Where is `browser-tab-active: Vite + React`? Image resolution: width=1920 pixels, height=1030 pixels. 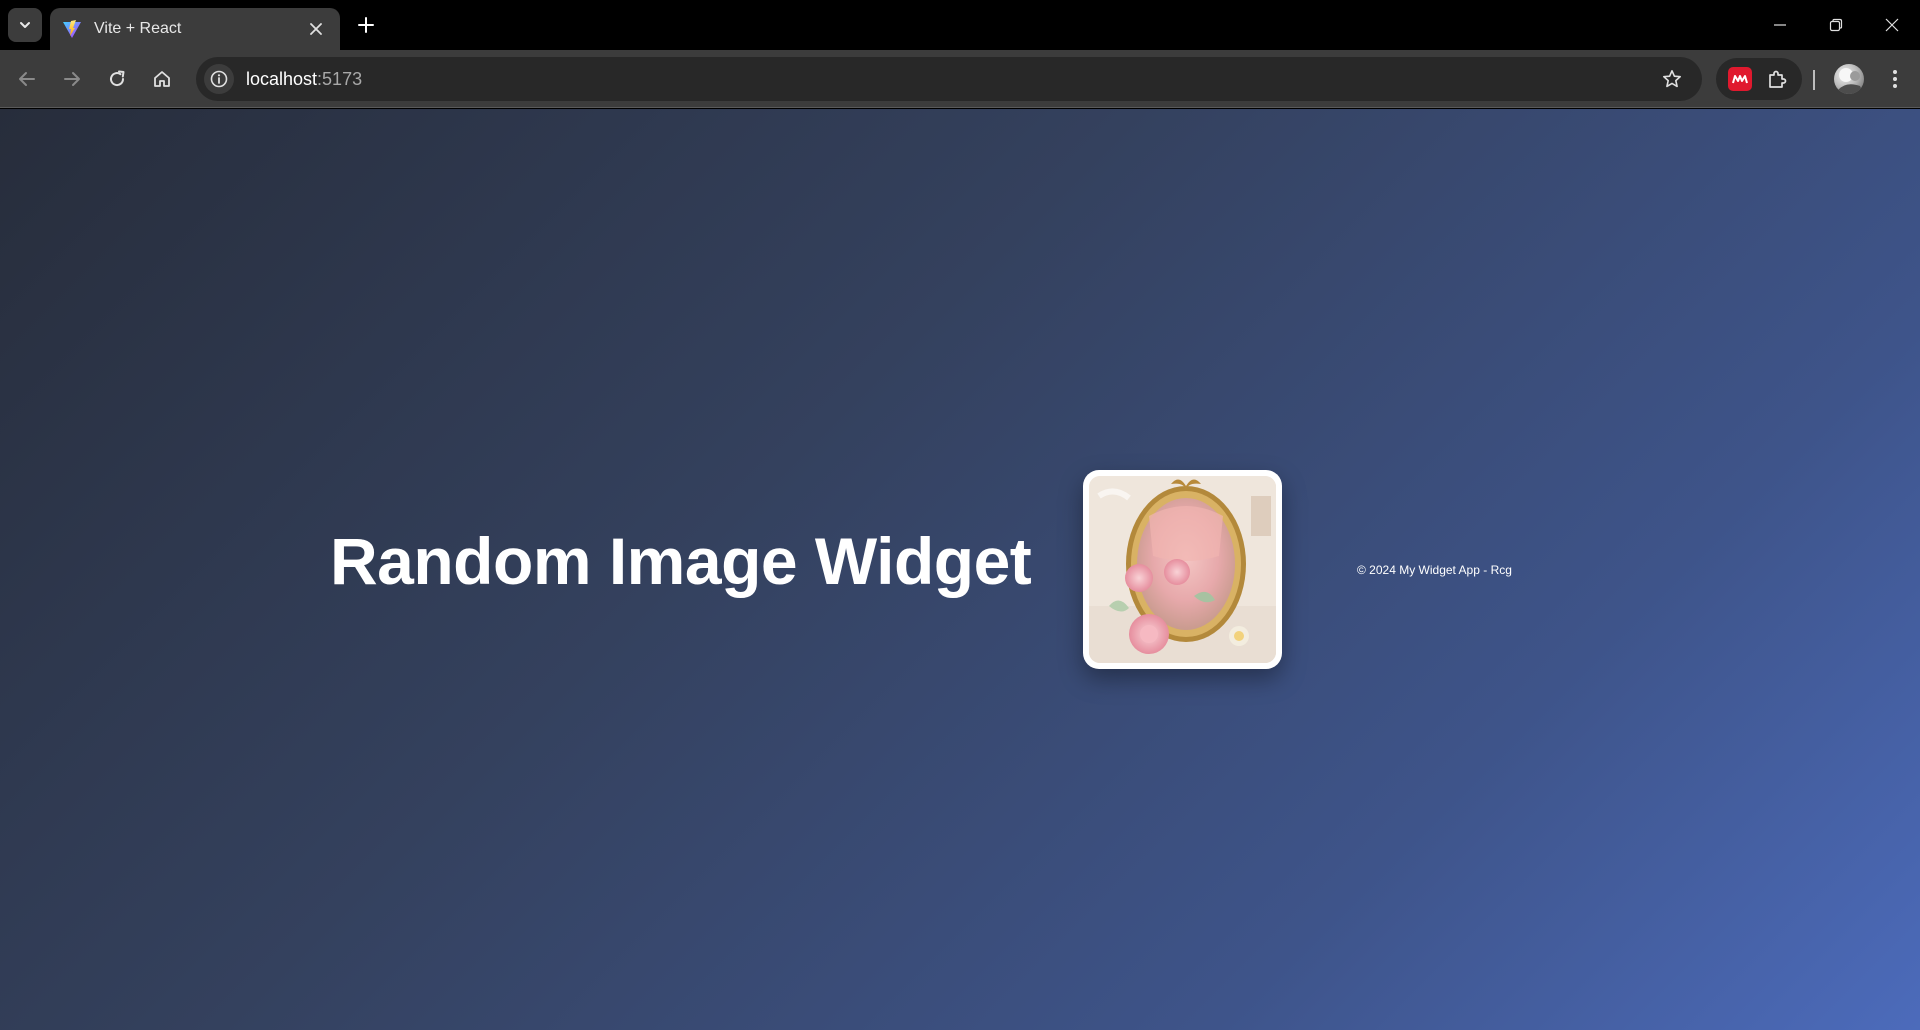 browser-tab-active: Vite + React is located at coordinates (195, 29).